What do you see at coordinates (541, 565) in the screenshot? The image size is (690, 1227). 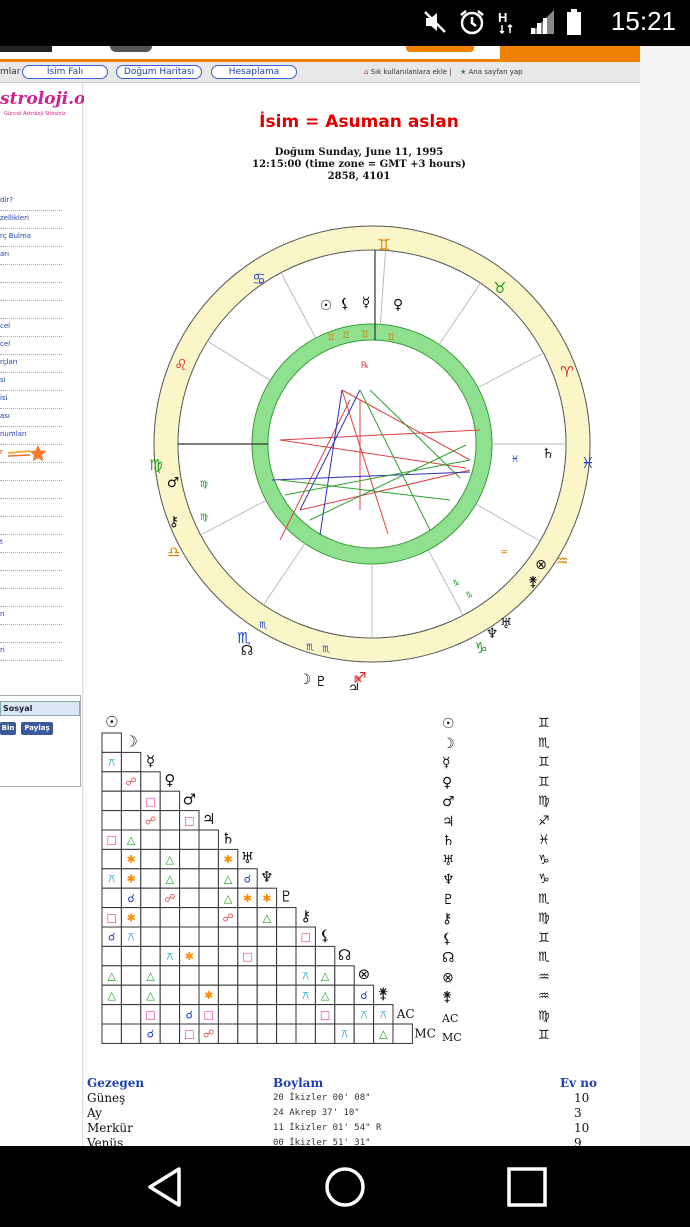 I see `planet-glyph: ⊗` at bounding box center [541, 565].